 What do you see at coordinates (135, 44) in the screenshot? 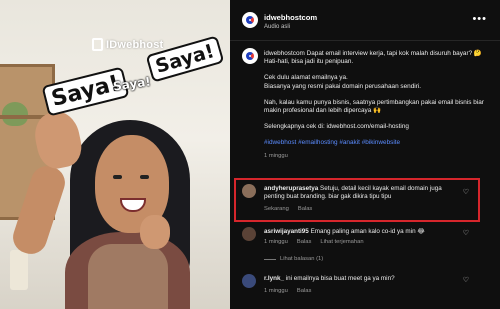
I see `brand-text: IDwebhost` at bounding box center [135, 44].